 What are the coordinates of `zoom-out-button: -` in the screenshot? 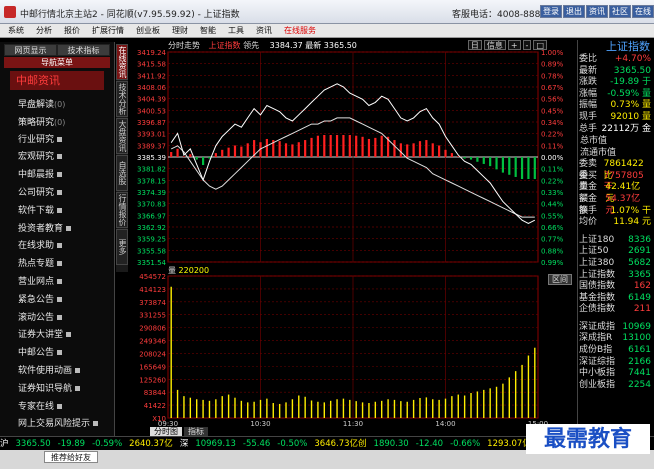 It's located at (527, 45).